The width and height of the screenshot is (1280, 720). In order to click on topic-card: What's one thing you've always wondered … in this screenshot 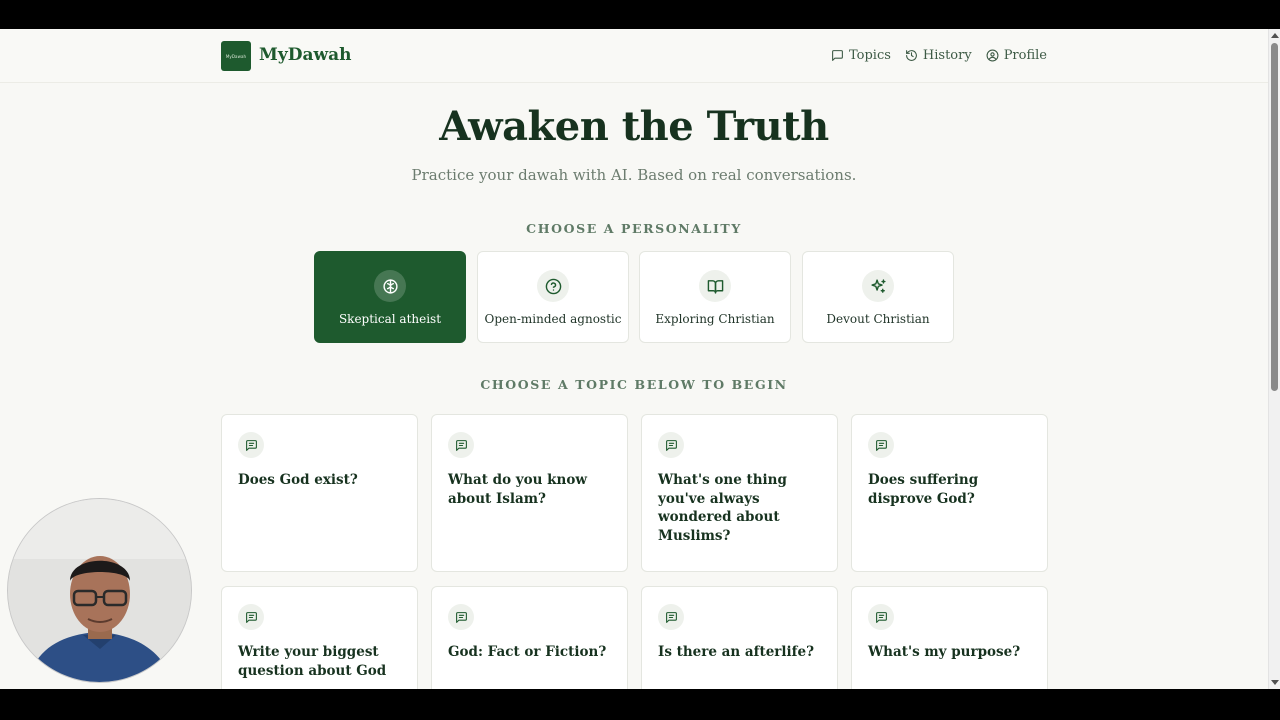, I will do `click(739, 493)`.